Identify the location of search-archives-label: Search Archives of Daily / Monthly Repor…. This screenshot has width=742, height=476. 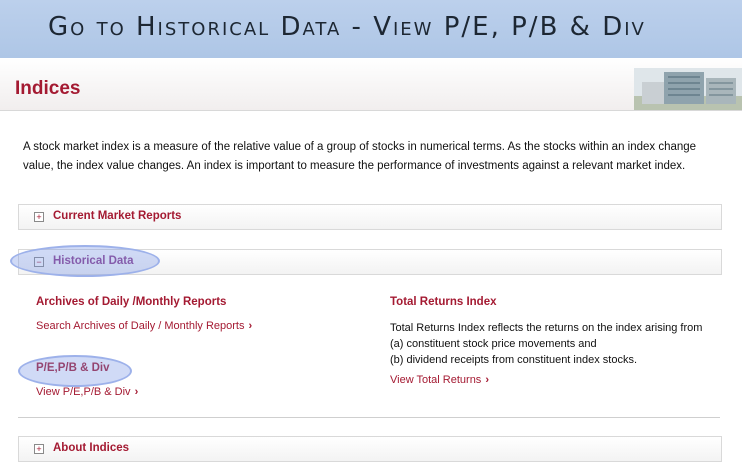
(140, 326).